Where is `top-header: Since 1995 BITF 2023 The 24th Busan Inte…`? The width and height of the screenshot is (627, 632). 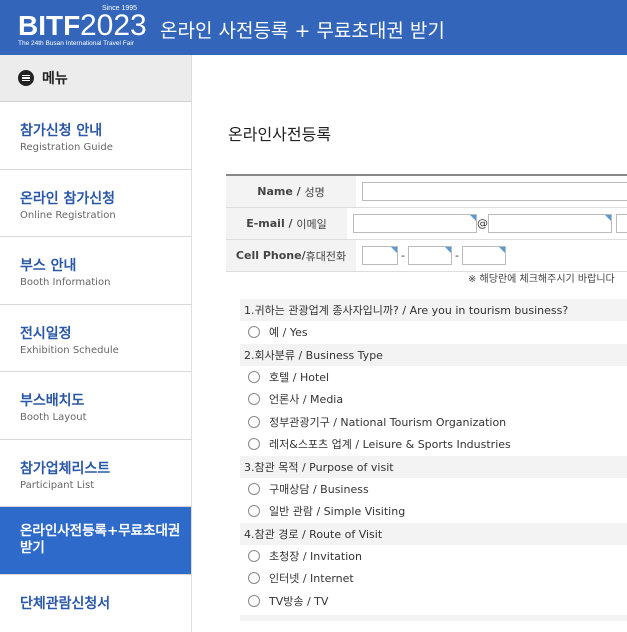 top-header: Since 1995 BITF 2023 The 24th Busan Inte… is located at coordinates (313, 27).